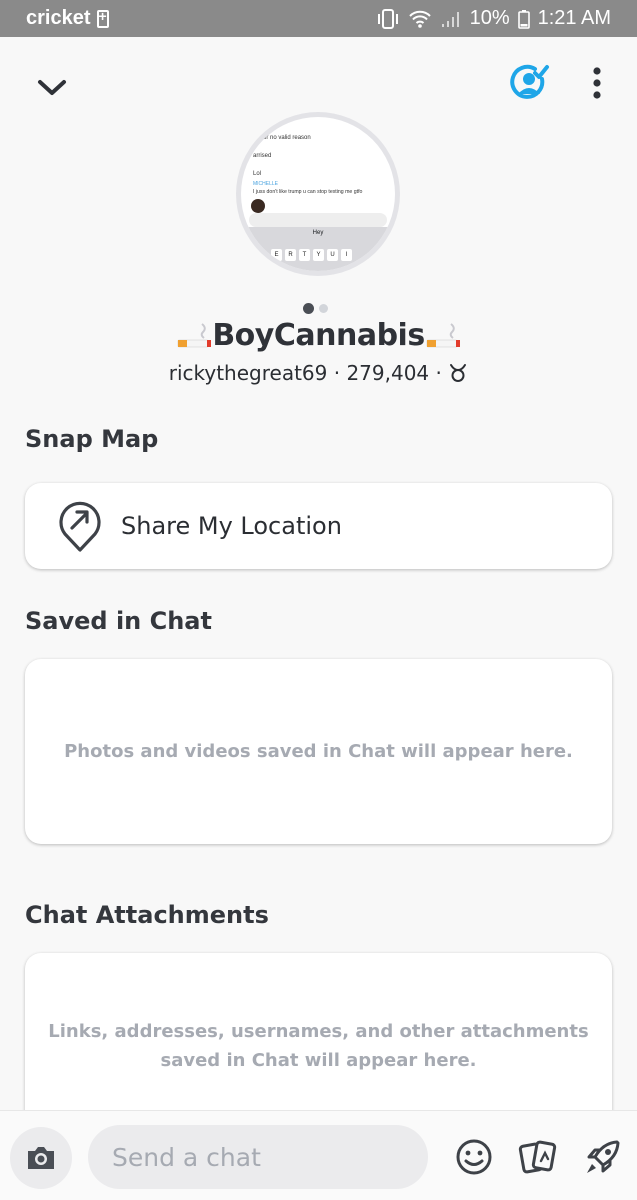 Image resolution: width=637 pixels, height=1200 pixels. I want to click on wifi-icon, so click(419, 19).